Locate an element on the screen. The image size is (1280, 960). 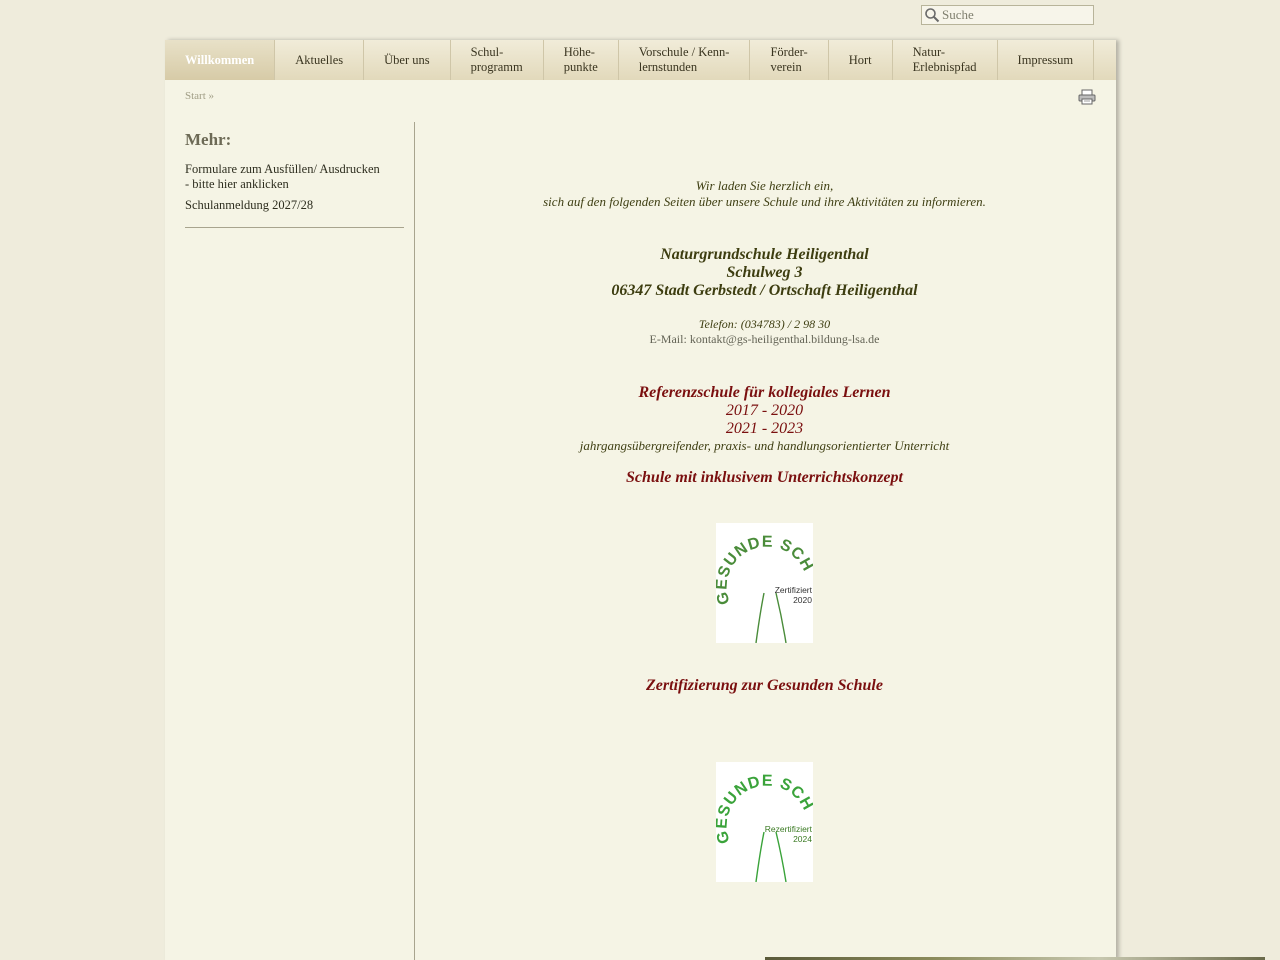
reference-school-title-text: Referenzschule für kollegiales Lernen is located at coordinates (764, 392).